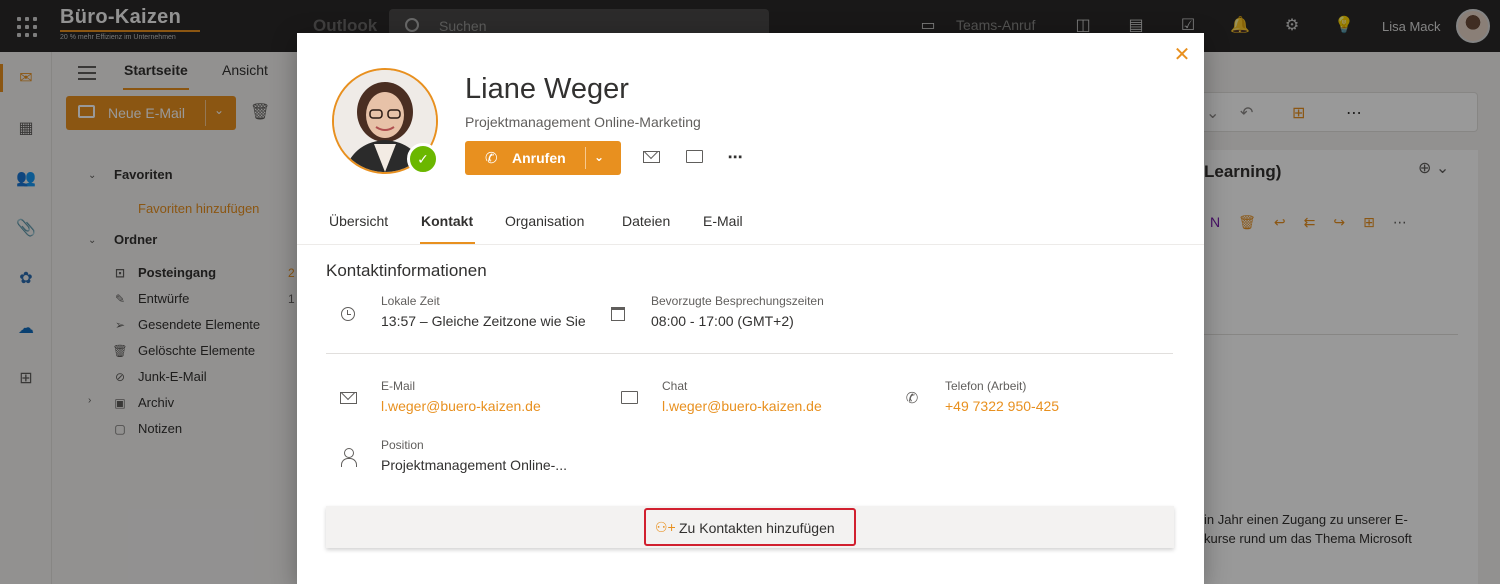  What do you see at coordinates (447, 243) in the screenshot?
I see `active-tab-indicator` at bounding box center [447, 243].